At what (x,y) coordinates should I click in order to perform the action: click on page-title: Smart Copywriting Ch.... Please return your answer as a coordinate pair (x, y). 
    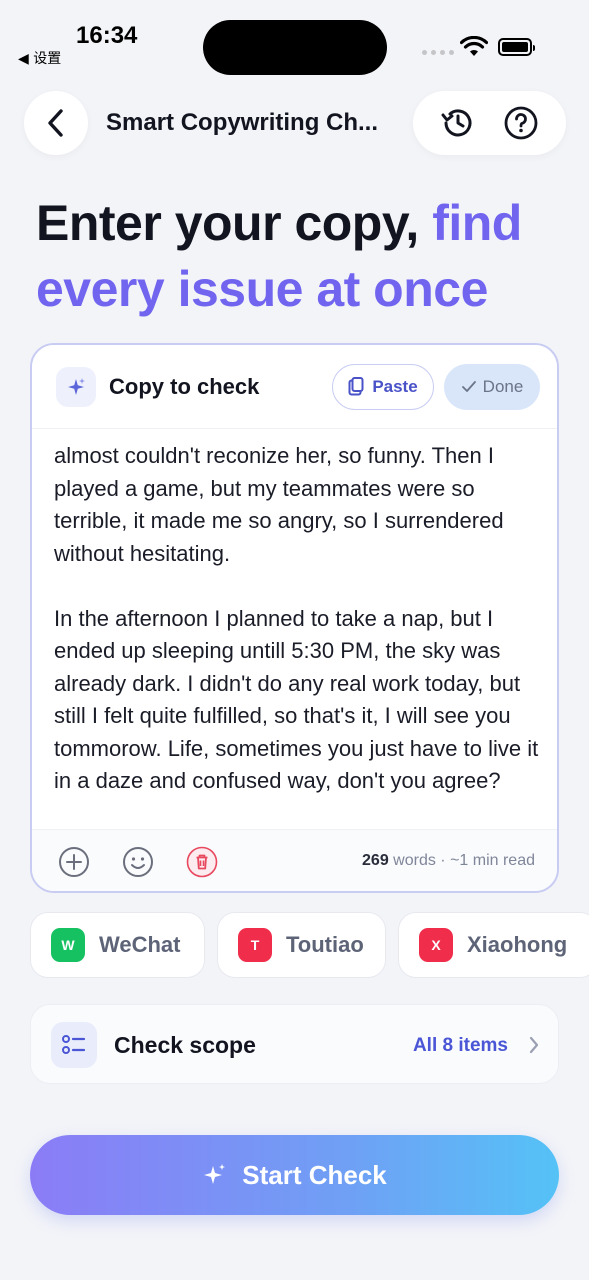
    Looking at the image, I should click on (242, 122).